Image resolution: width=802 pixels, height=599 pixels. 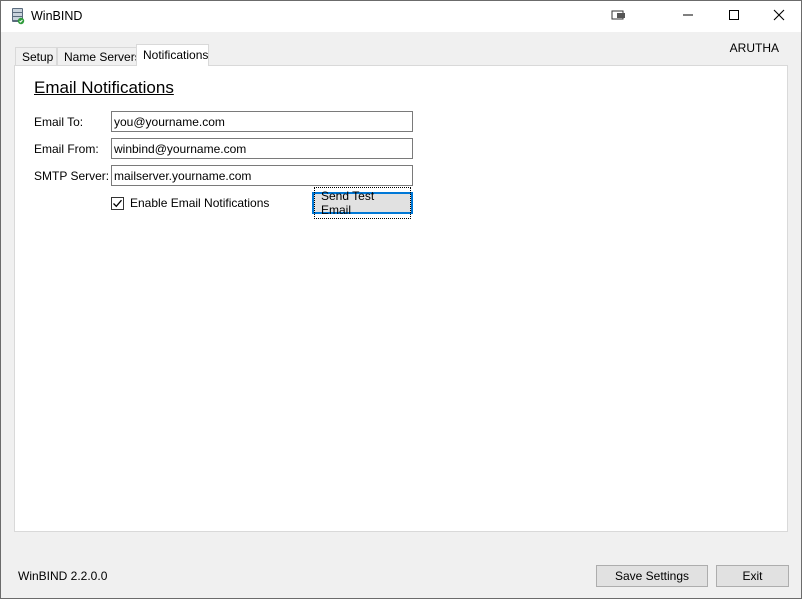 I want to click on maximize-icon, so click(x=734, y=16).